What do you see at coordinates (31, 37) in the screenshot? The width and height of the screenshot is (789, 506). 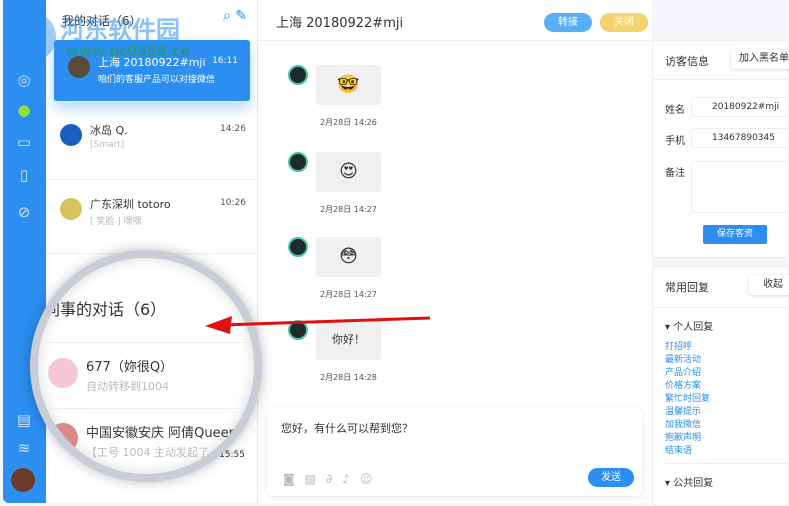 I see `watermark-logo-icon` at bounding box center [31, 37].